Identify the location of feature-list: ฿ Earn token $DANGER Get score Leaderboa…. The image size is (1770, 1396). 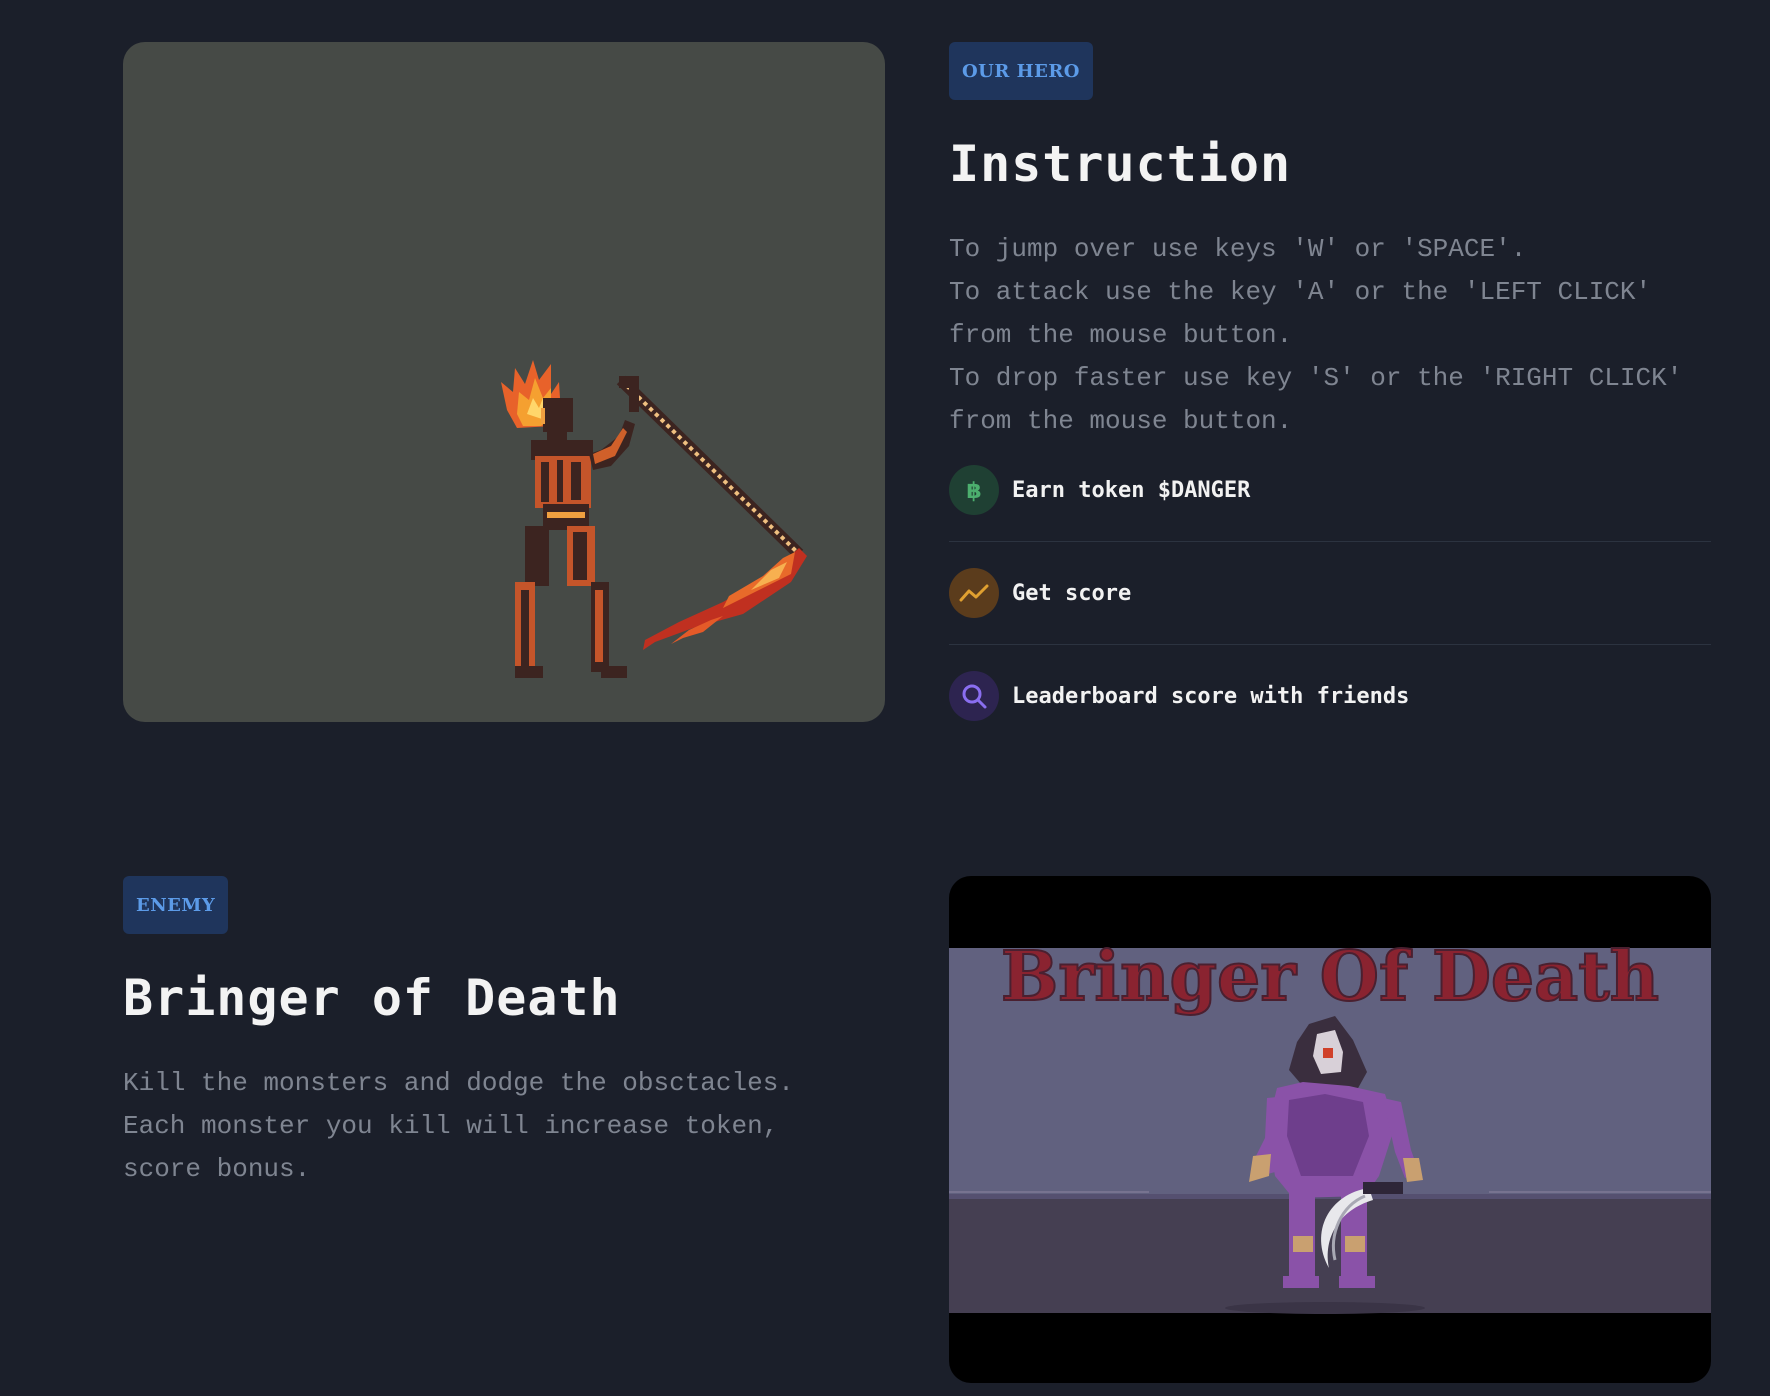
(1330, 606).